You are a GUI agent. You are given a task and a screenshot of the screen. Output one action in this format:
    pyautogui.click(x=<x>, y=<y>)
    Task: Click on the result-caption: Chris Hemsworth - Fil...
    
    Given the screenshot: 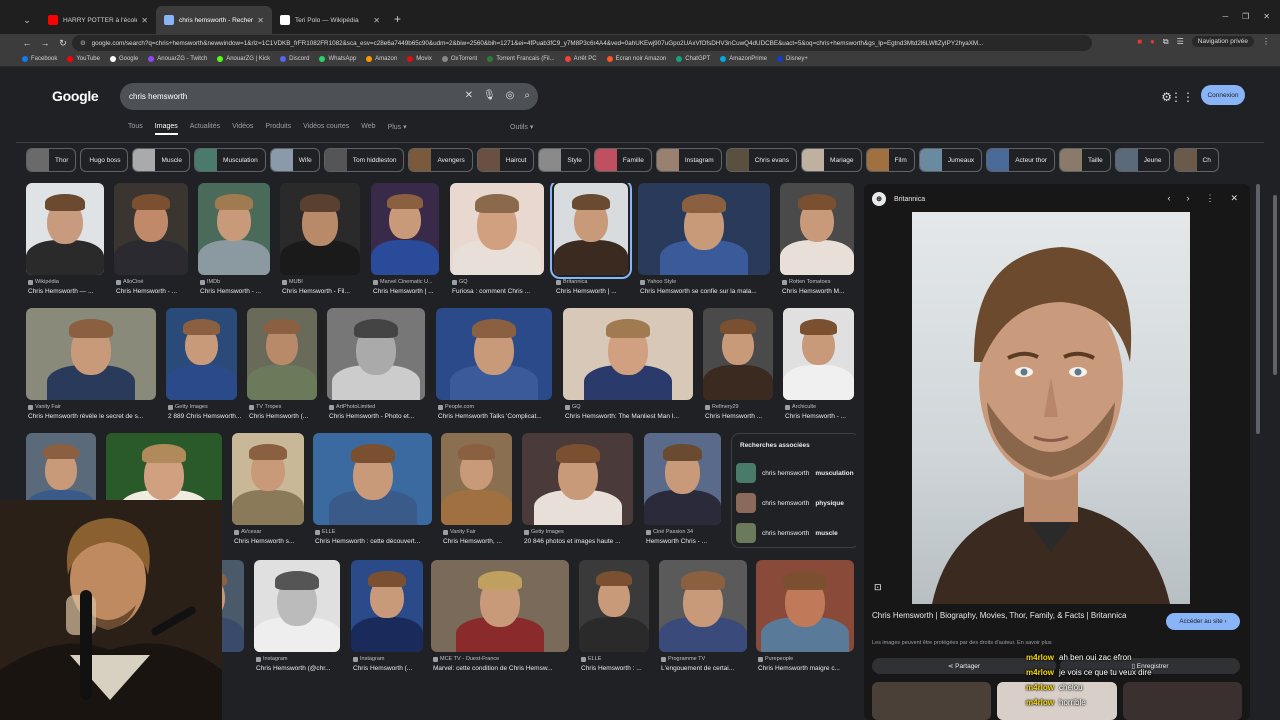 What is the action you would take?
    pyautogui.click(x=325, y=291)
    